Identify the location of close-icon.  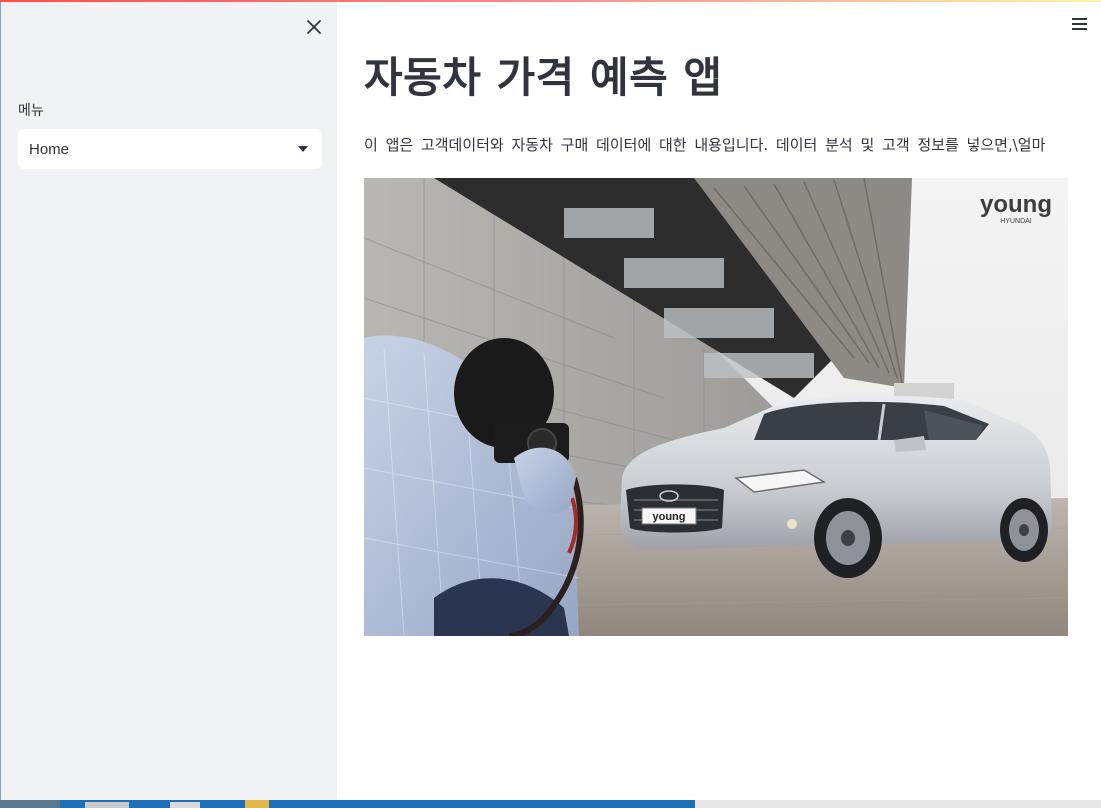
(314, 27).